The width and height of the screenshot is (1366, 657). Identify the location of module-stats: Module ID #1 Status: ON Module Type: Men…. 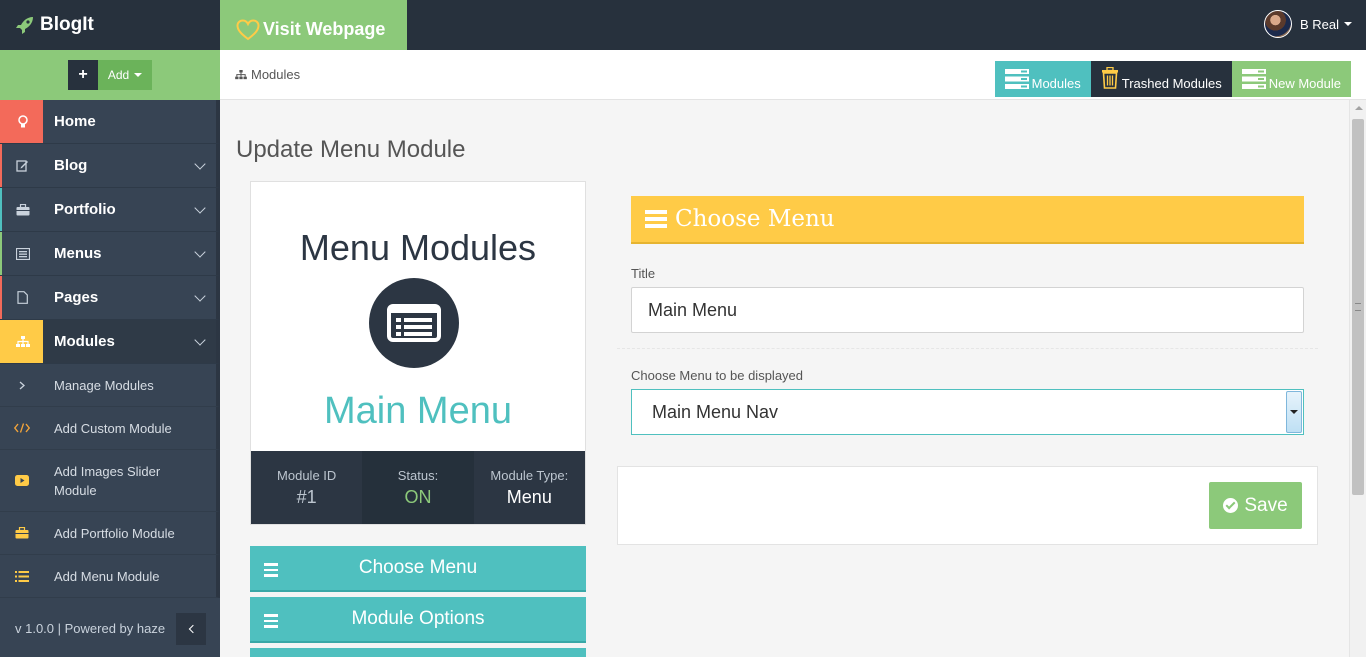
(418, 487).